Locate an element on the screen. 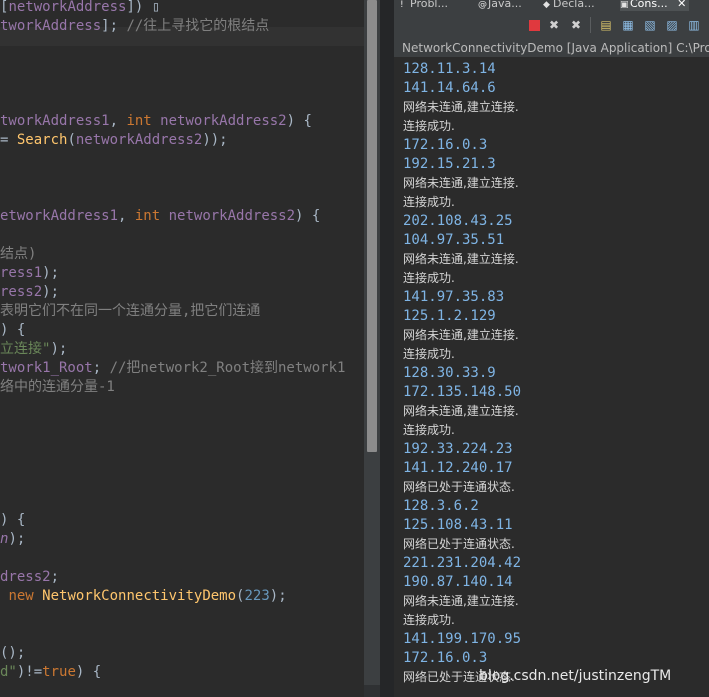 This screenshot has height=697, width=709. word-wrap-button: ▧ is located at coordinates (650, 25).